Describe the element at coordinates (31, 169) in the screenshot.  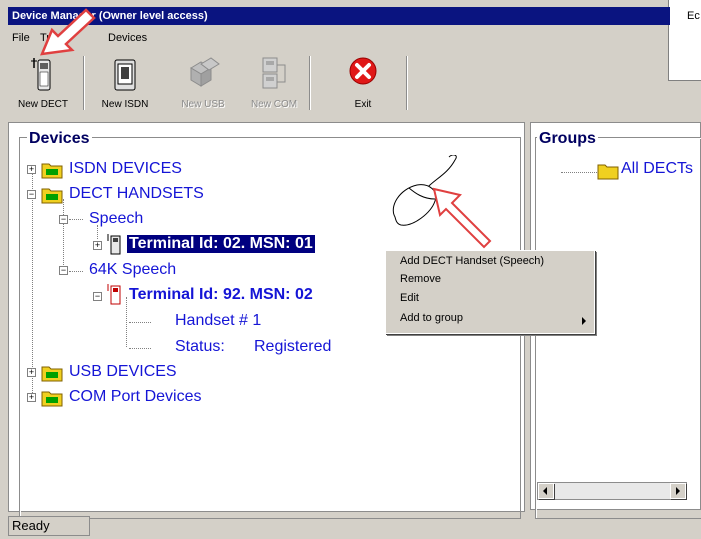
I see `expand-isdn-toggle: +` at that location.